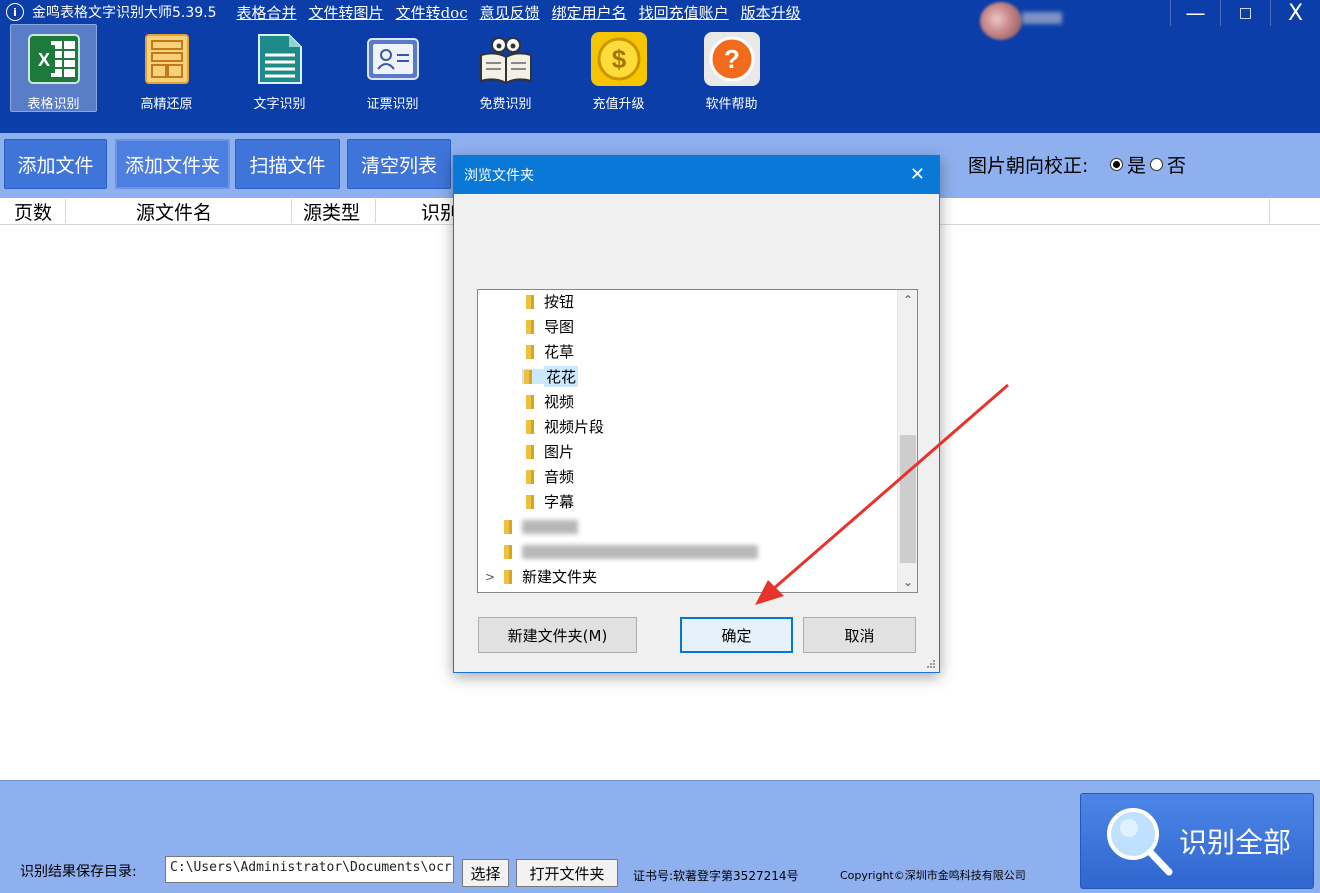  Describe the element at coordinates (432, 12) in the screenshot. I see `menu-link-file-to-doc: 文件转doc` at that location.